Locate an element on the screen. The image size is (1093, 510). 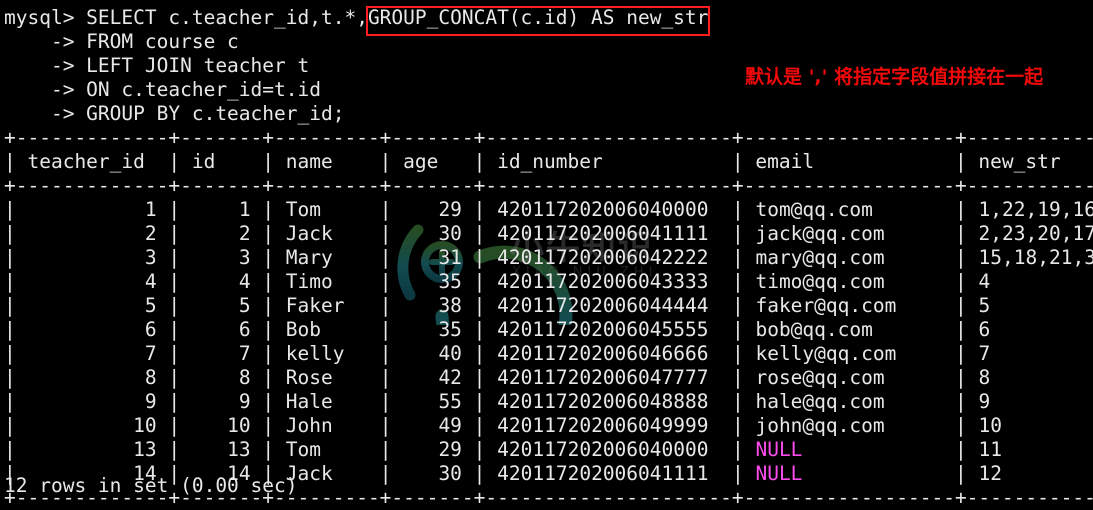
cell-id: 5 is located at coordinates (221, 305).